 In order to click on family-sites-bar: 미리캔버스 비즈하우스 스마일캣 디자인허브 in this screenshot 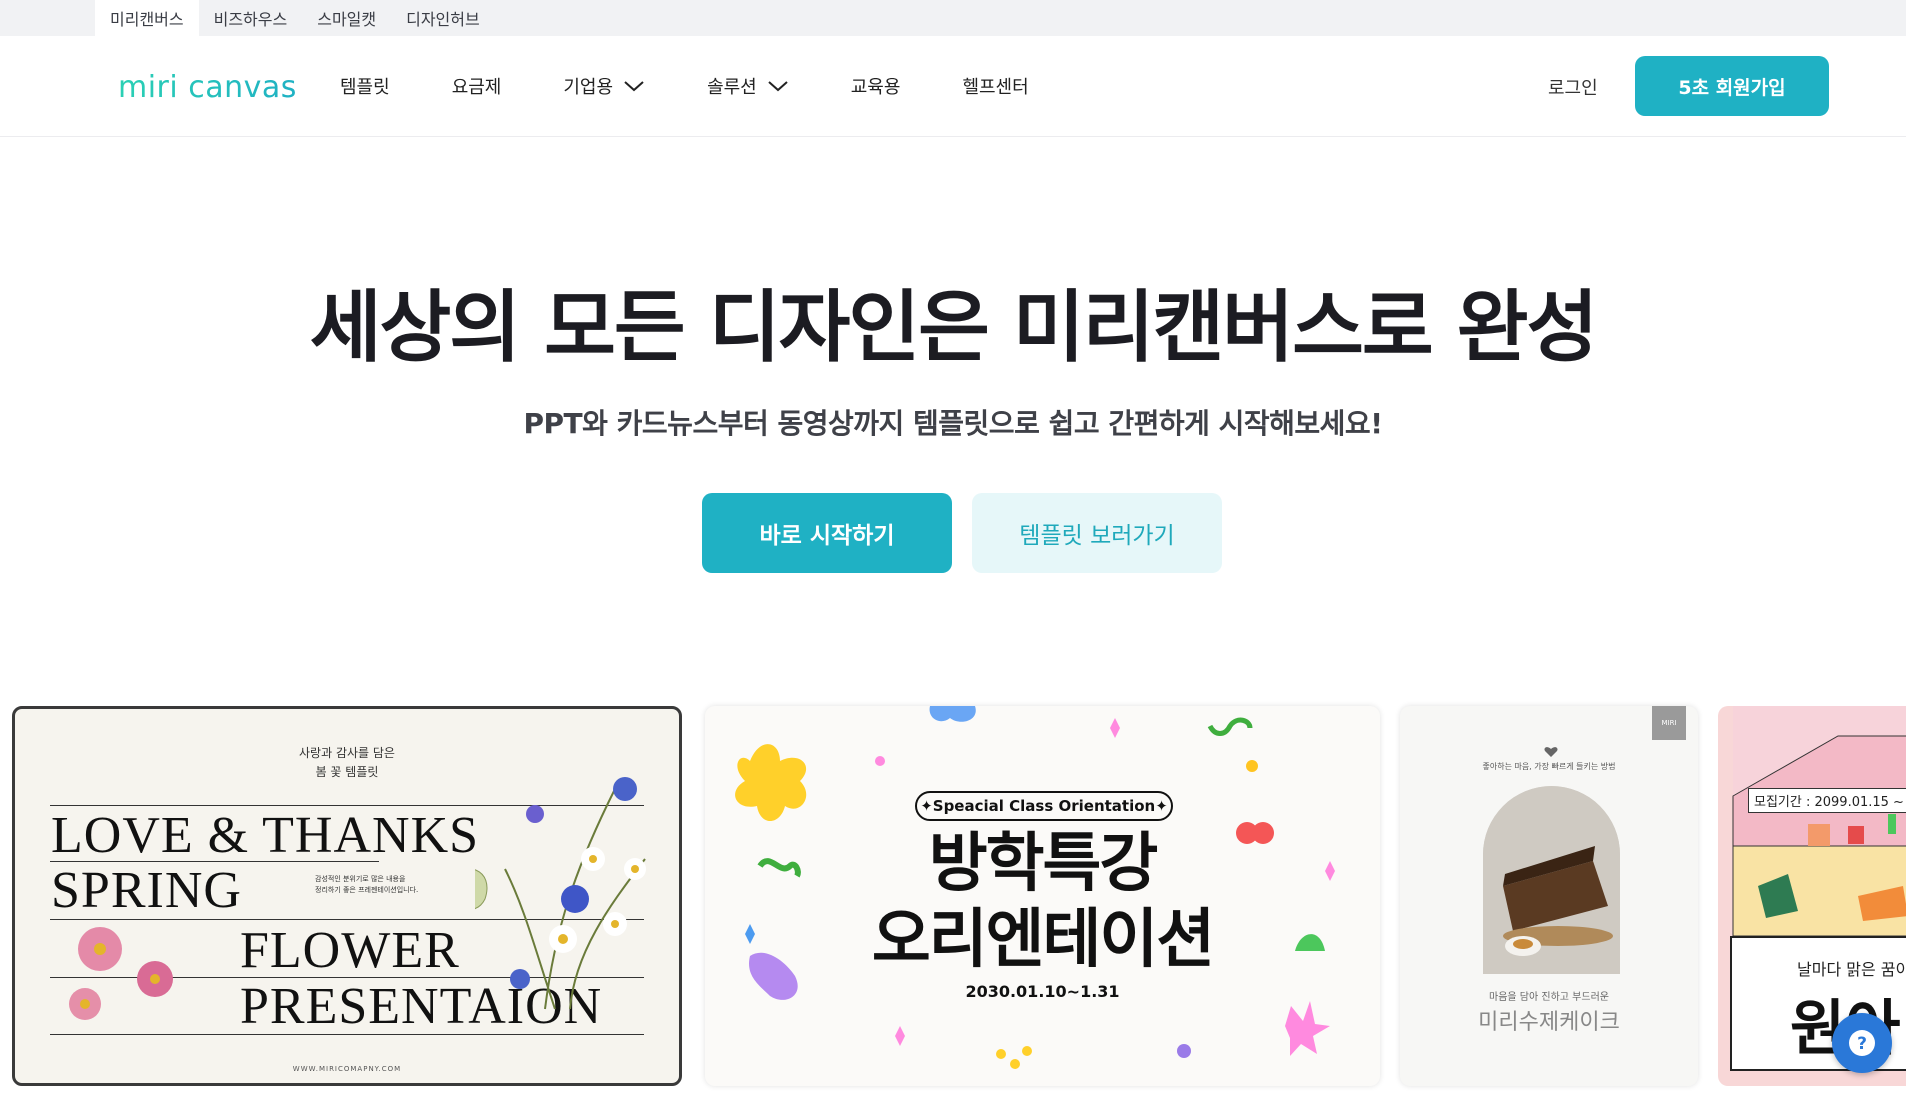, I will do `click(953, 18)`.